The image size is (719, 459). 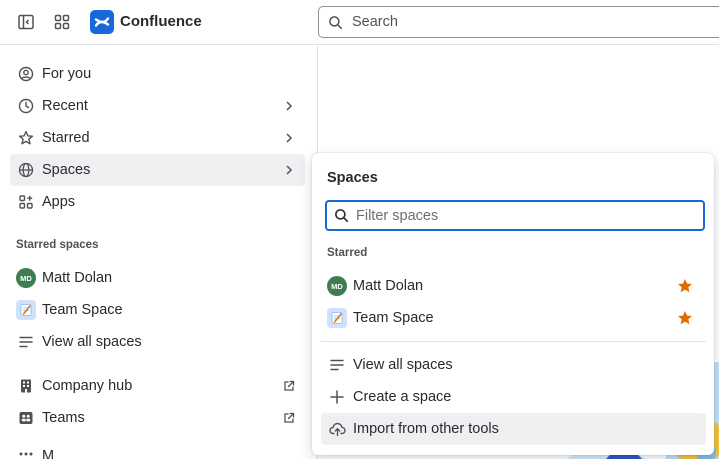 I want to click on person-circle-icon, so click(x=26, y=74).